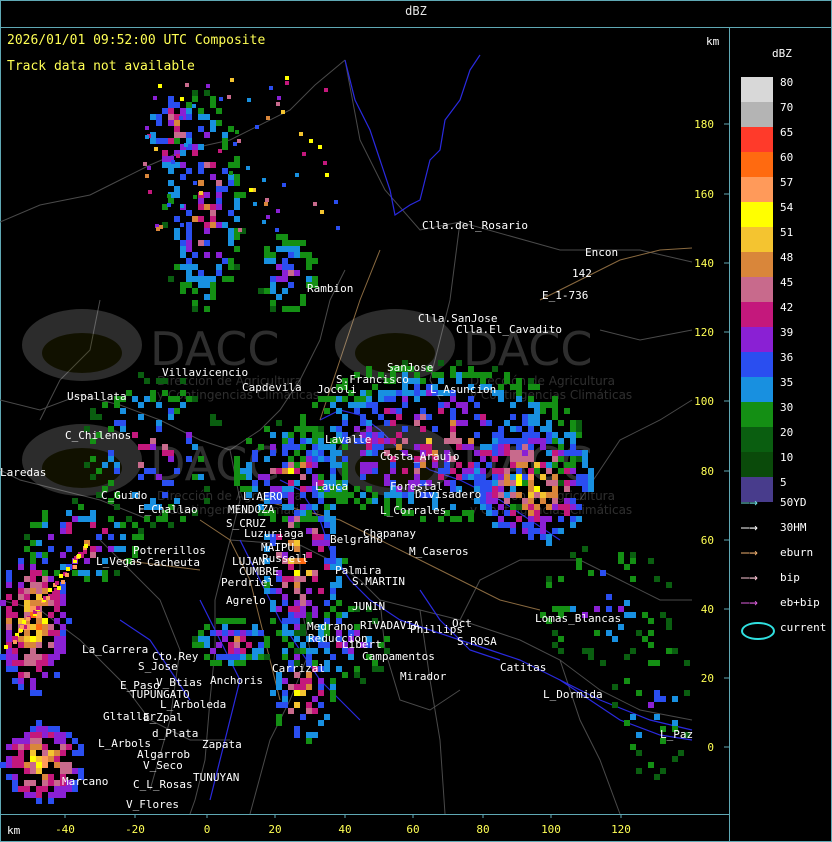 This screenshot has width=832, height=842. What do you see at coordinates (758, 631) in the screenshot?
I see `current-ellipse-icon` at bounding box center [758, 631].